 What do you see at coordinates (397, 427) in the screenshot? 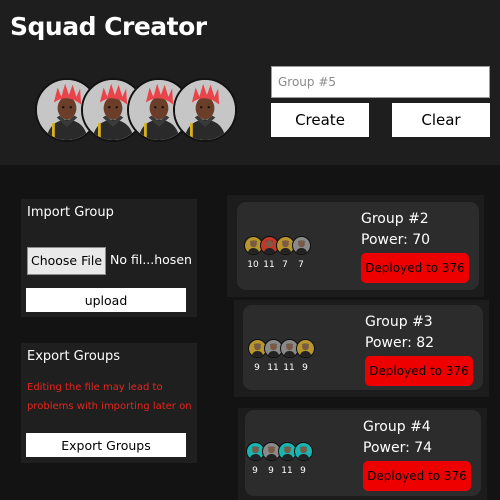
I see `group-name: Group #4` at bounding box center [397, 427].